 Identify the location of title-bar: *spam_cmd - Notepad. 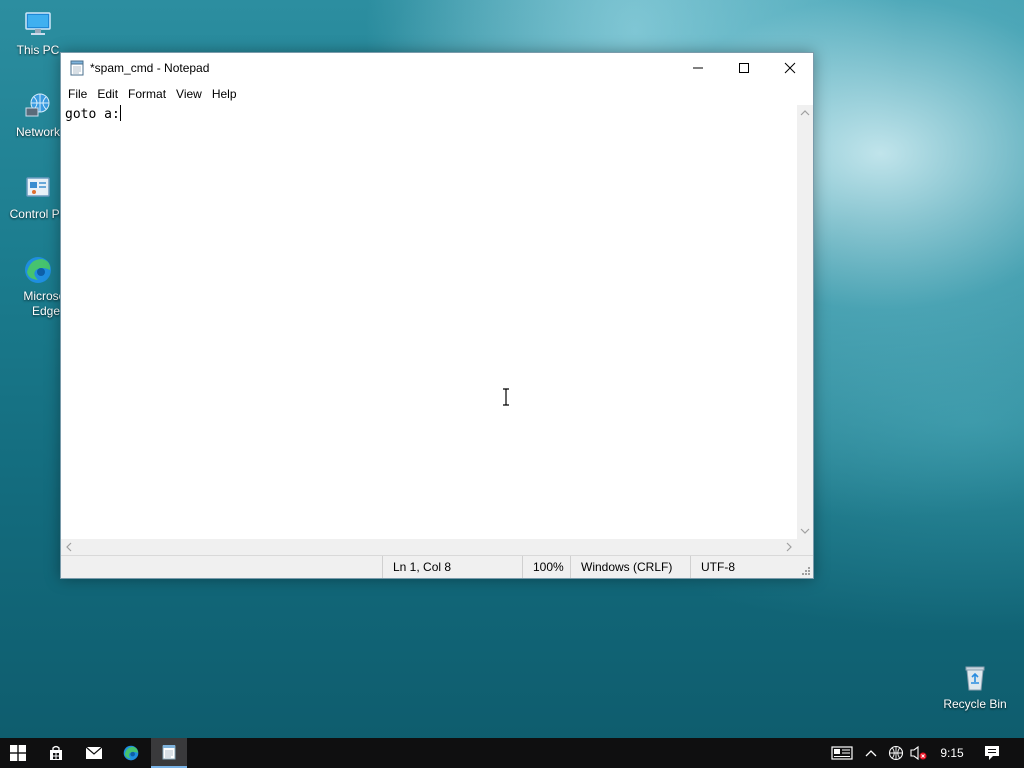
(437, 68).